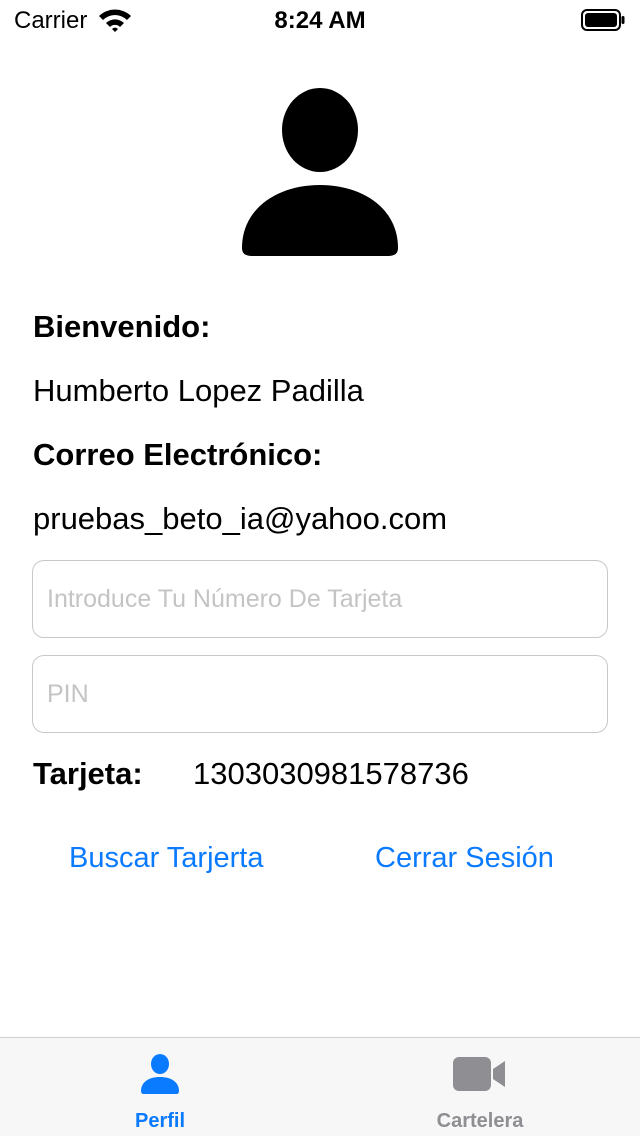  I want to click on card-label: Tarjeta:, so click(88, 773).